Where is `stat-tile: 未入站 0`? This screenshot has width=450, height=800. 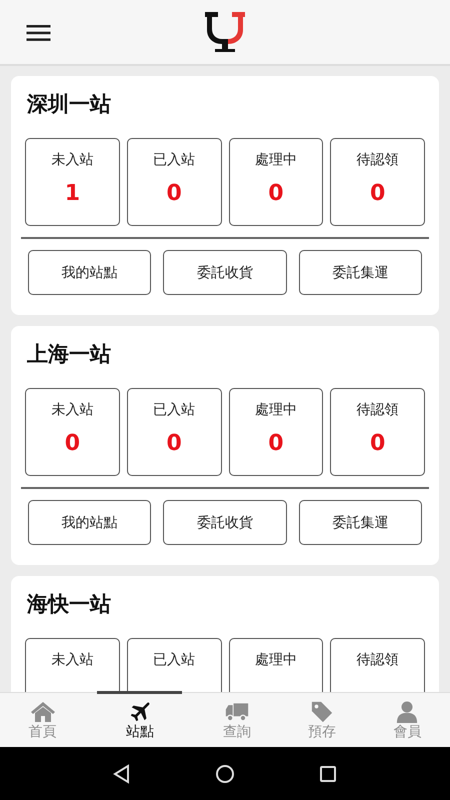
stat-tile: 未入站 0 is located at coordinates (72, 432).